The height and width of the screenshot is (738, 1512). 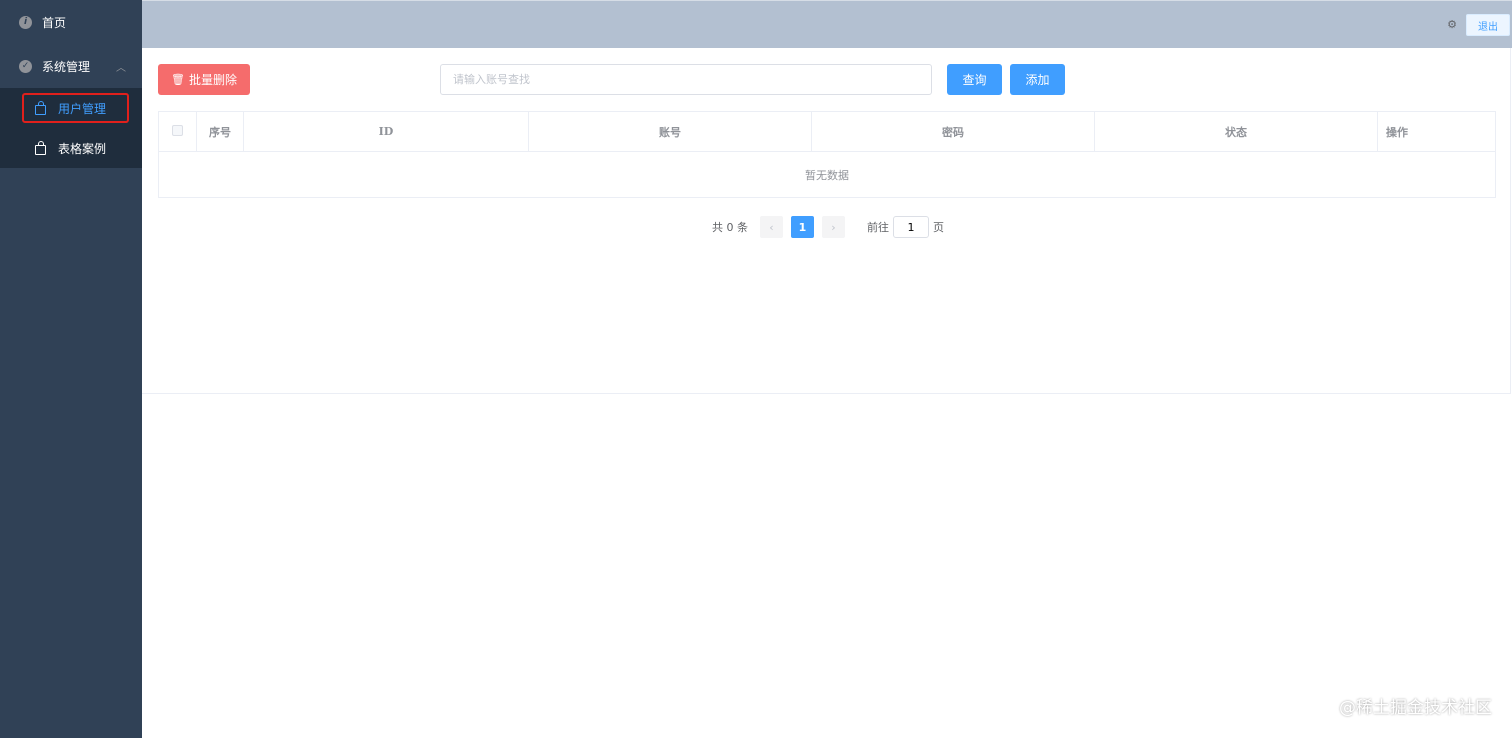 What do you see at coordinates (220, 131) in the screenshot?
I see `column-header: 序号` at bounding box center [220, 131].